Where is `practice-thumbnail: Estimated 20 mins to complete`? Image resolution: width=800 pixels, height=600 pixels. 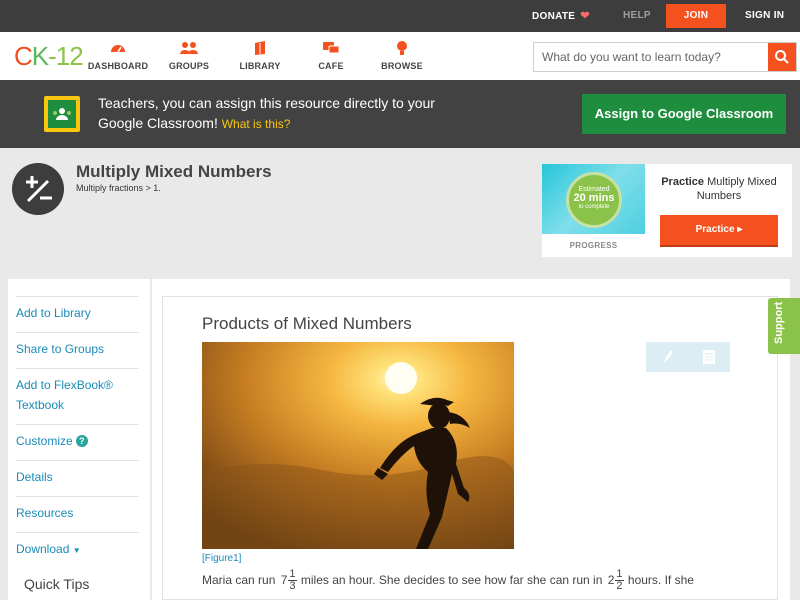 practice-thumbnail: Estimated 20 mins to complete is located at coordinates (593, 199).